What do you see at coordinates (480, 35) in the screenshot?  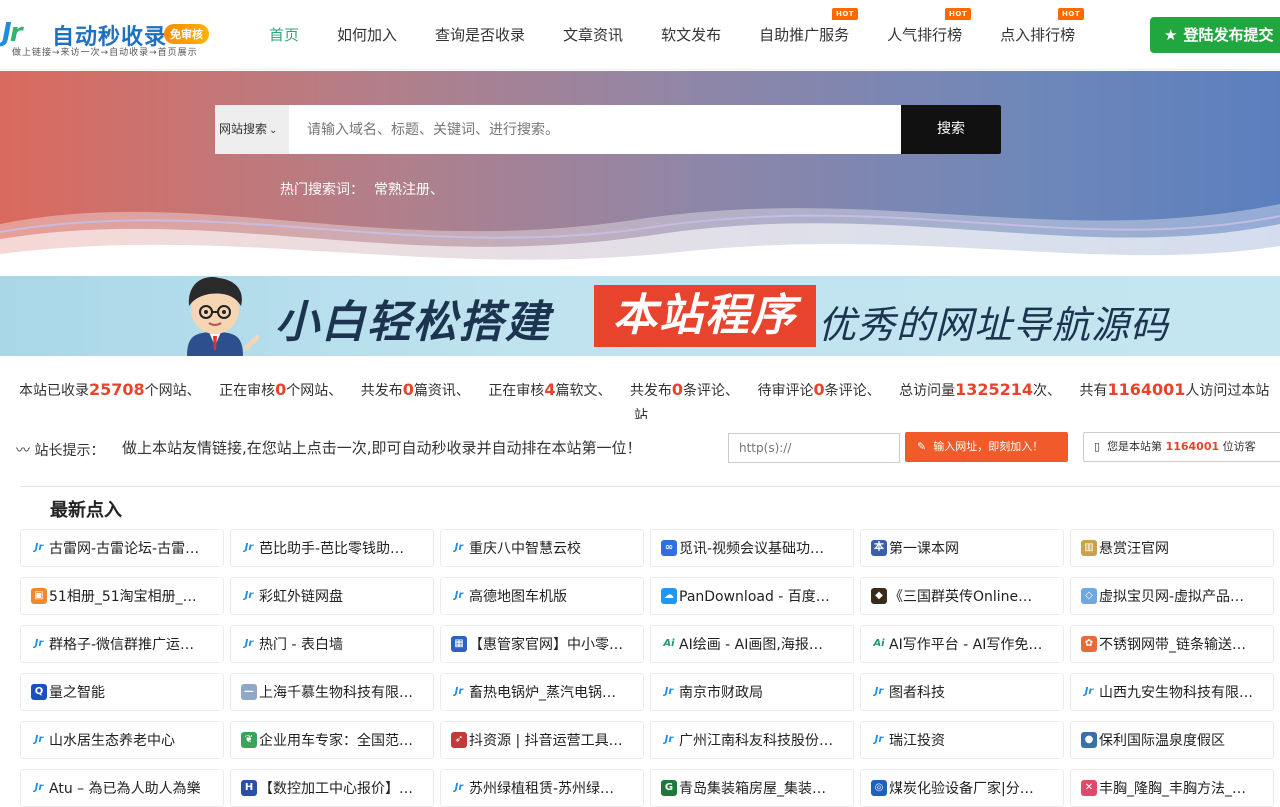 I see `nav-item-2: 查询是否收录` at bounding box center [480, 35].